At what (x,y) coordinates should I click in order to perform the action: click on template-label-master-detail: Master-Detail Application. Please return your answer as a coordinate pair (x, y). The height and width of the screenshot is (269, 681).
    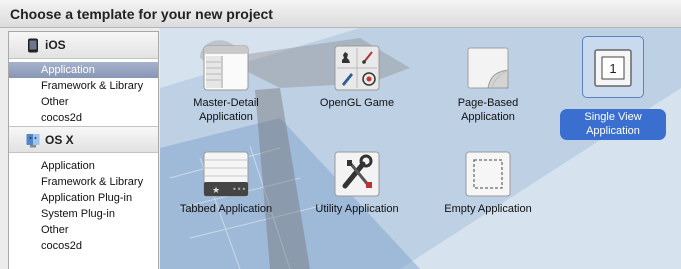
    Looking at the image, I should click on (226, 110).